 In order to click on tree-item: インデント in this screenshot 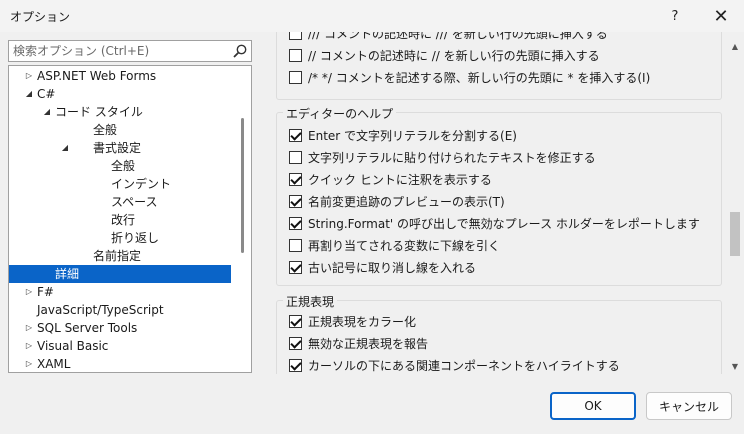, I will do `click(120, 184)`.